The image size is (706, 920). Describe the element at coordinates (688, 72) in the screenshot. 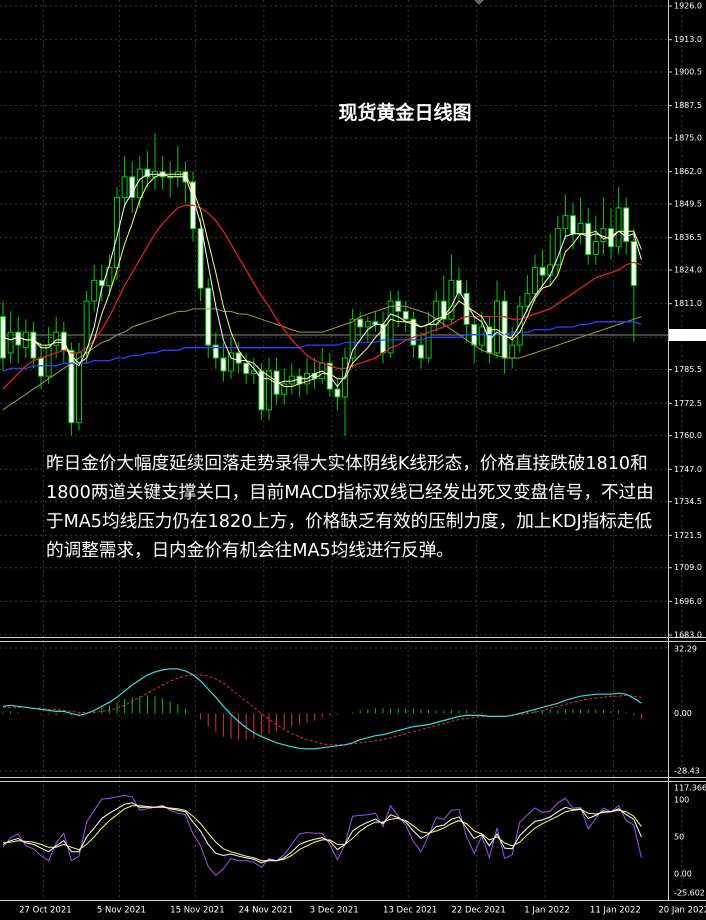

I see `price-tick-label: 1900.5` at that location.